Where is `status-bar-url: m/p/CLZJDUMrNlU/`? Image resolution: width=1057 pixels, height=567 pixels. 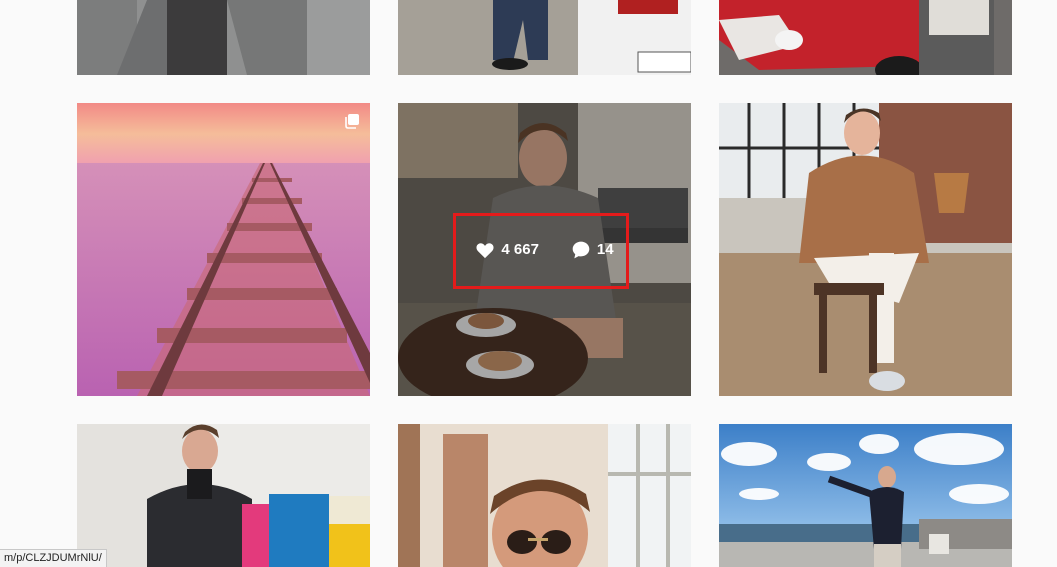
status-bar-url: m/p/CLZJDUMrNlU/ is located at coordinates (53, 558).